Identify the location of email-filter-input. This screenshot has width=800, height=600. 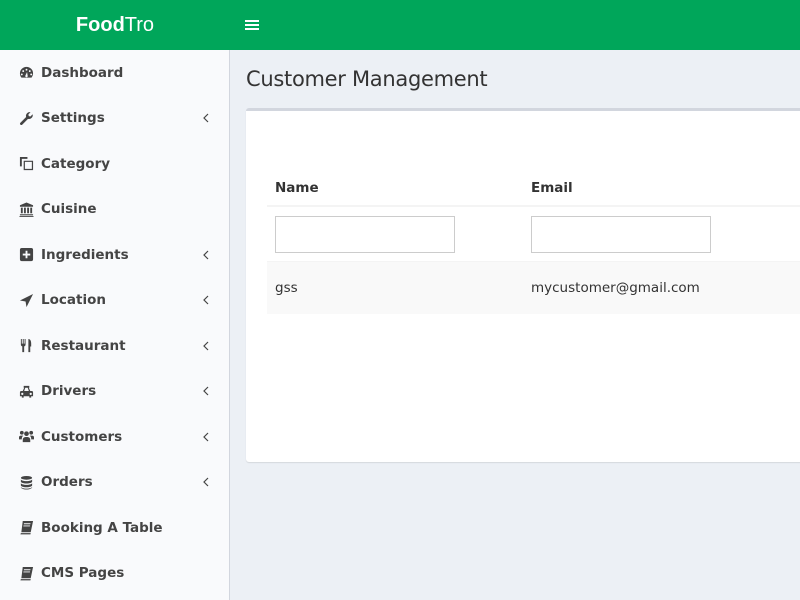
(621, 234).